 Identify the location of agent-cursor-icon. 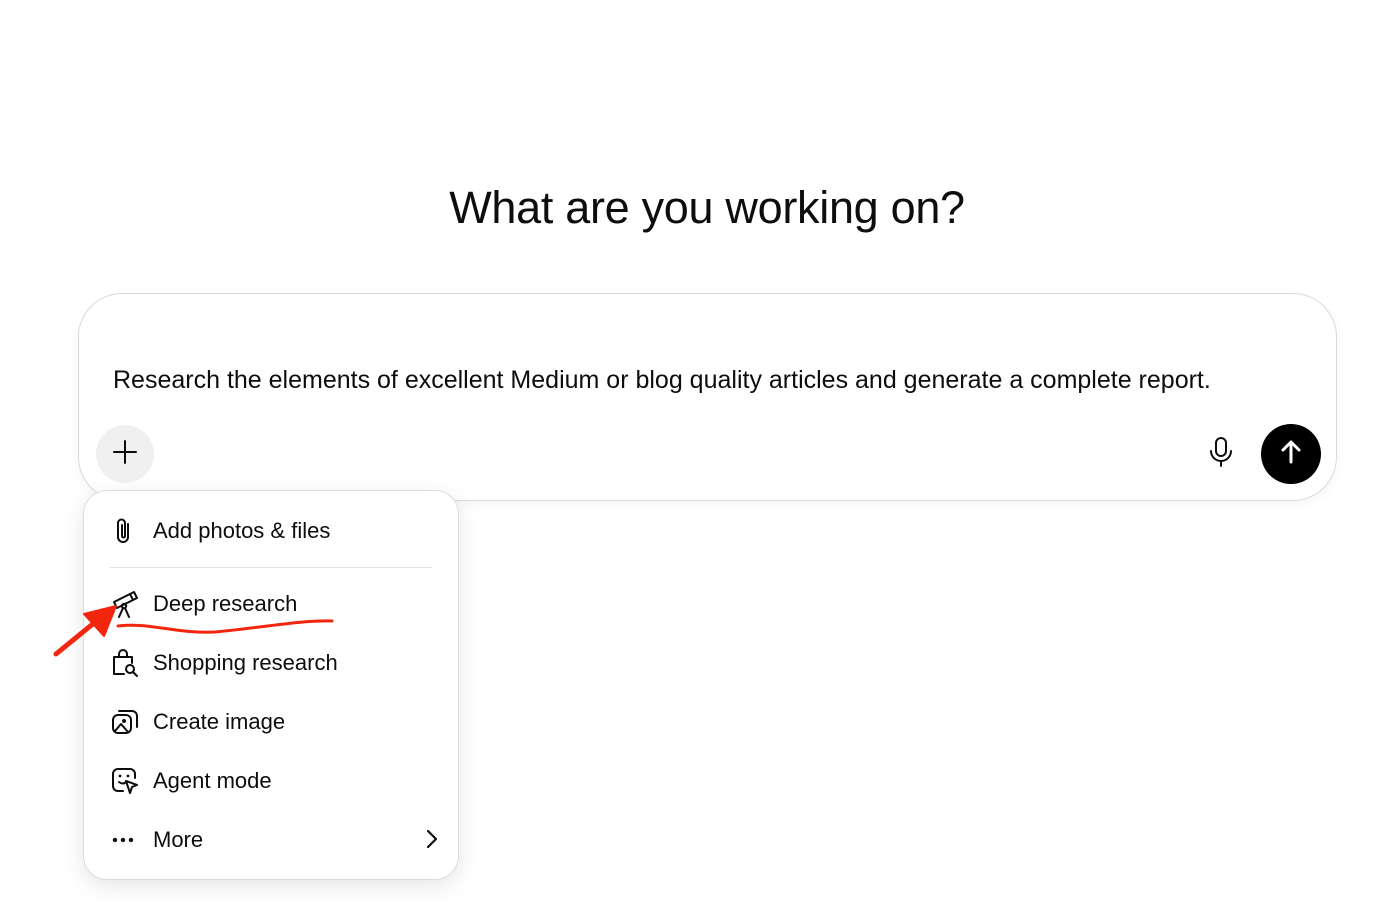
(126, 781).